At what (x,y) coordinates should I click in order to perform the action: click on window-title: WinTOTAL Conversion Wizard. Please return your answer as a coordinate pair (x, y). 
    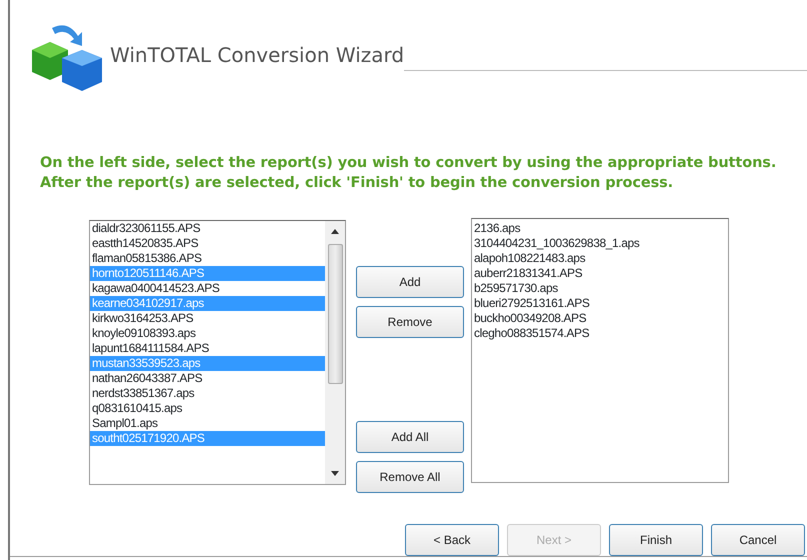
    Looking at the image, I should click on (257, 55).